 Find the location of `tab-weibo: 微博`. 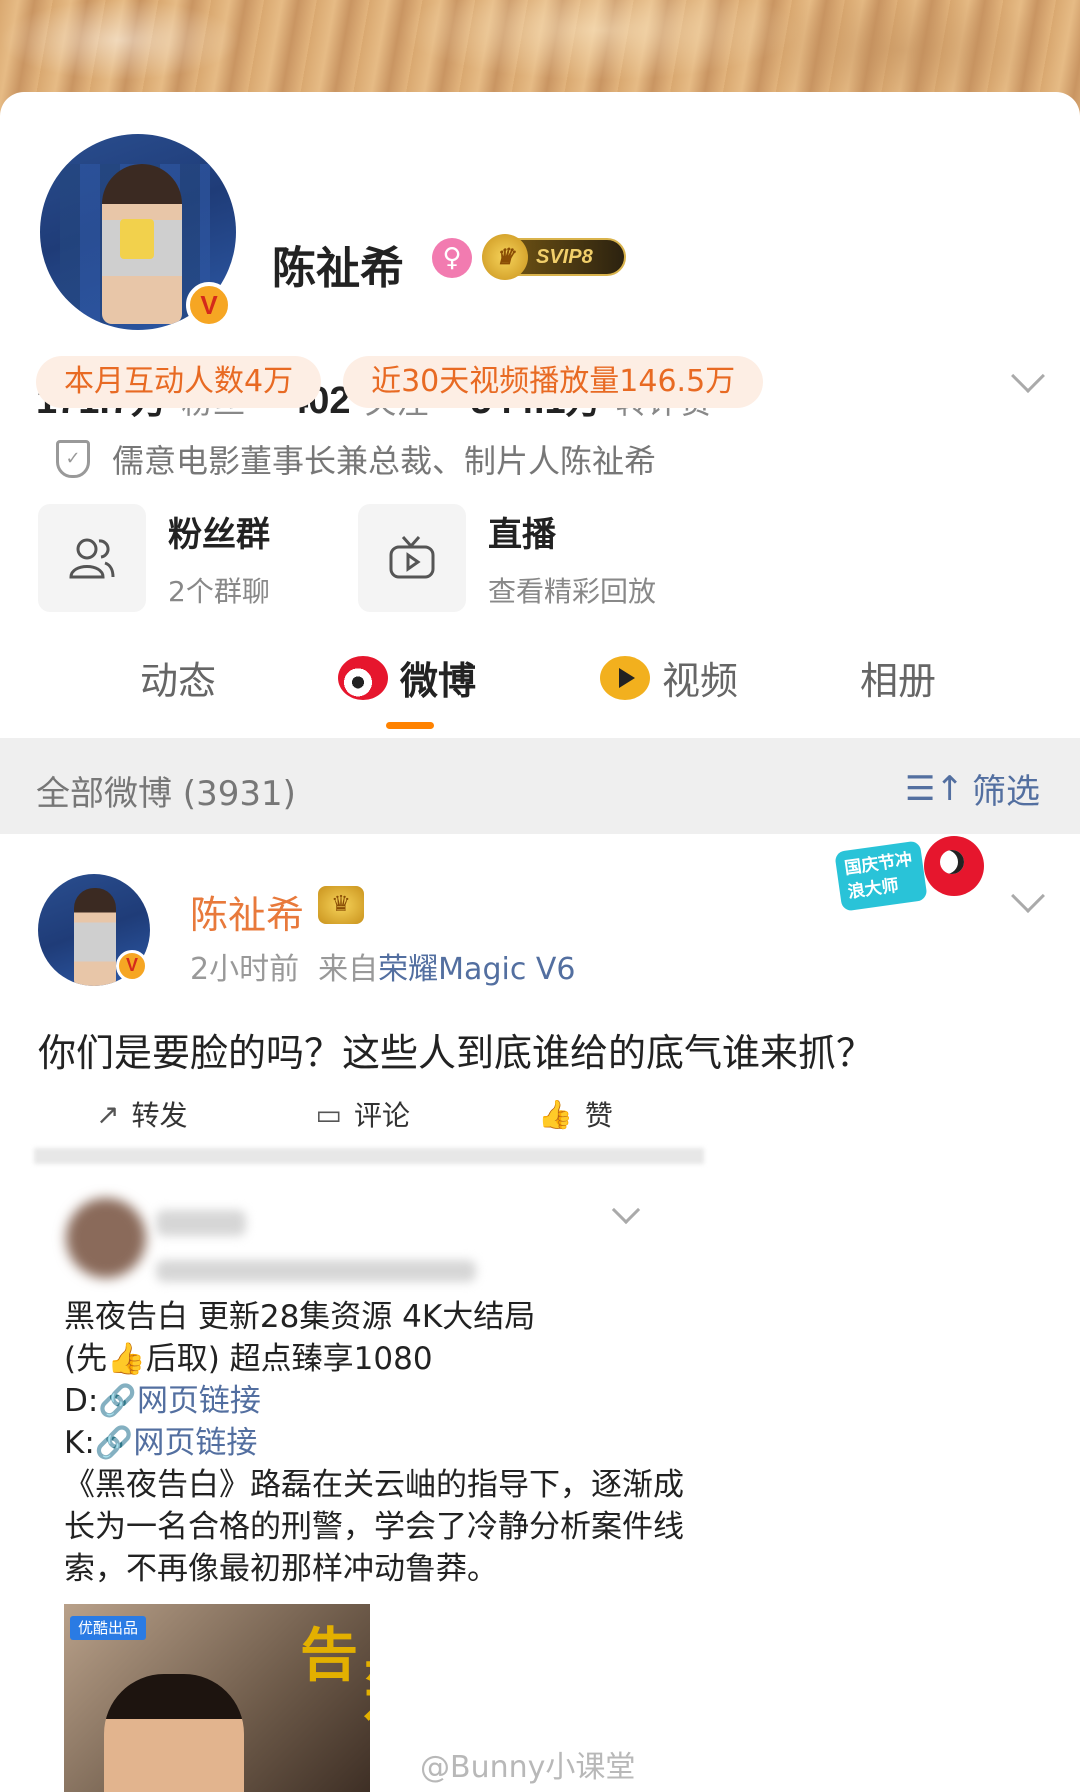

tab-weibo: 微博 is located at coordinates (407, 677).